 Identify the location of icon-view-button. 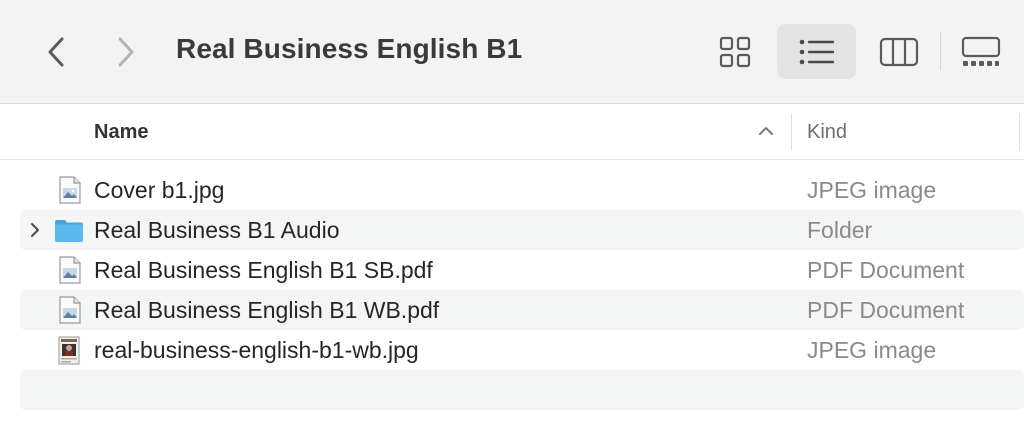
(735, 51).